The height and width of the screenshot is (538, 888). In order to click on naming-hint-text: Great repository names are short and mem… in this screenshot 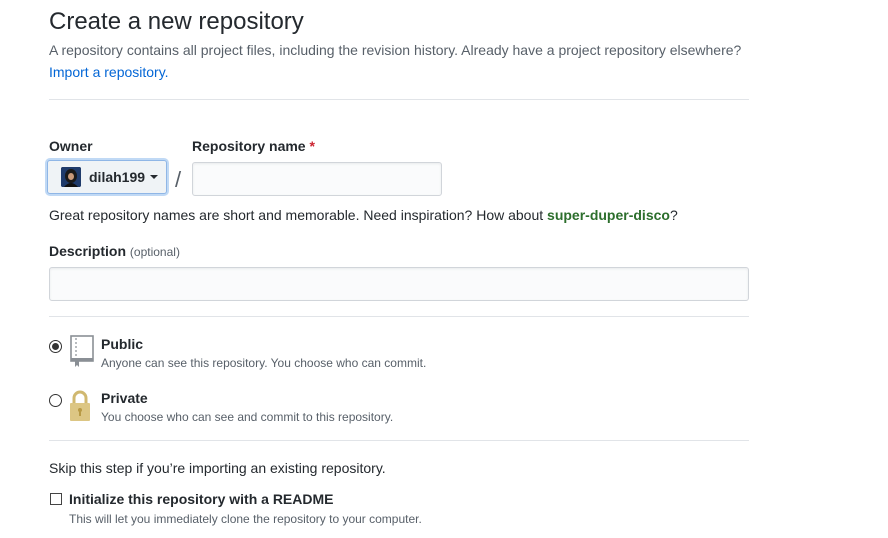, I will do `click(298, 215)`.